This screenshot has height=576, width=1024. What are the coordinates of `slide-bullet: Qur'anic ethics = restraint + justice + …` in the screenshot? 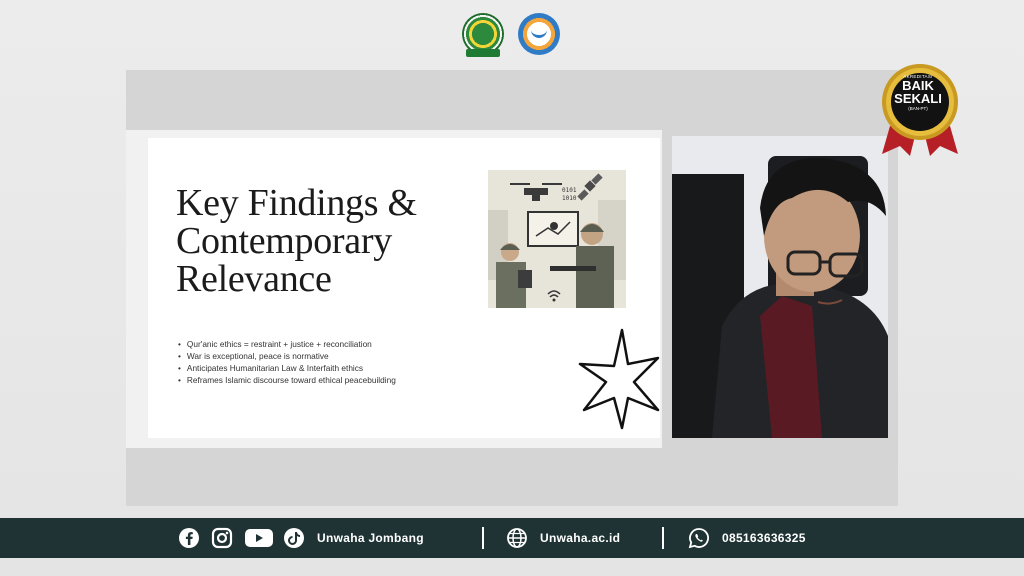 It's located at (338, 344).